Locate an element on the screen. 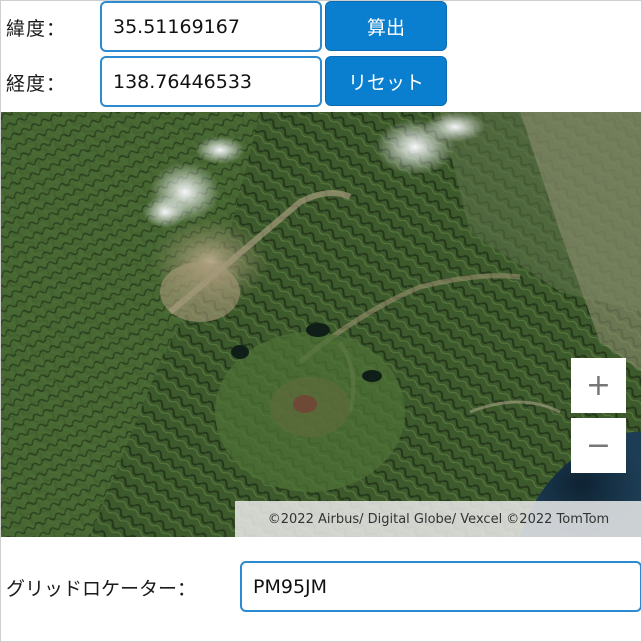 The width and height of the screenshot is (642, 642). zoom-in-button: + is located at coordinates (598, 385).